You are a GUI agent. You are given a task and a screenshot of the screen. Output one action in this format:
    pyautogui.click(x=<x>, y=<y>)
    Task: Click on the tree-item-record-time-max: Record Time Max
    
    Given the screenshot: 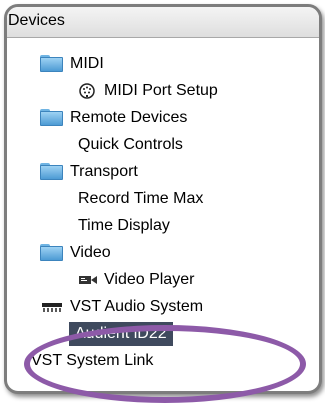 What is the action you would take?
    pyautogui.click(x=140, y=199)
    